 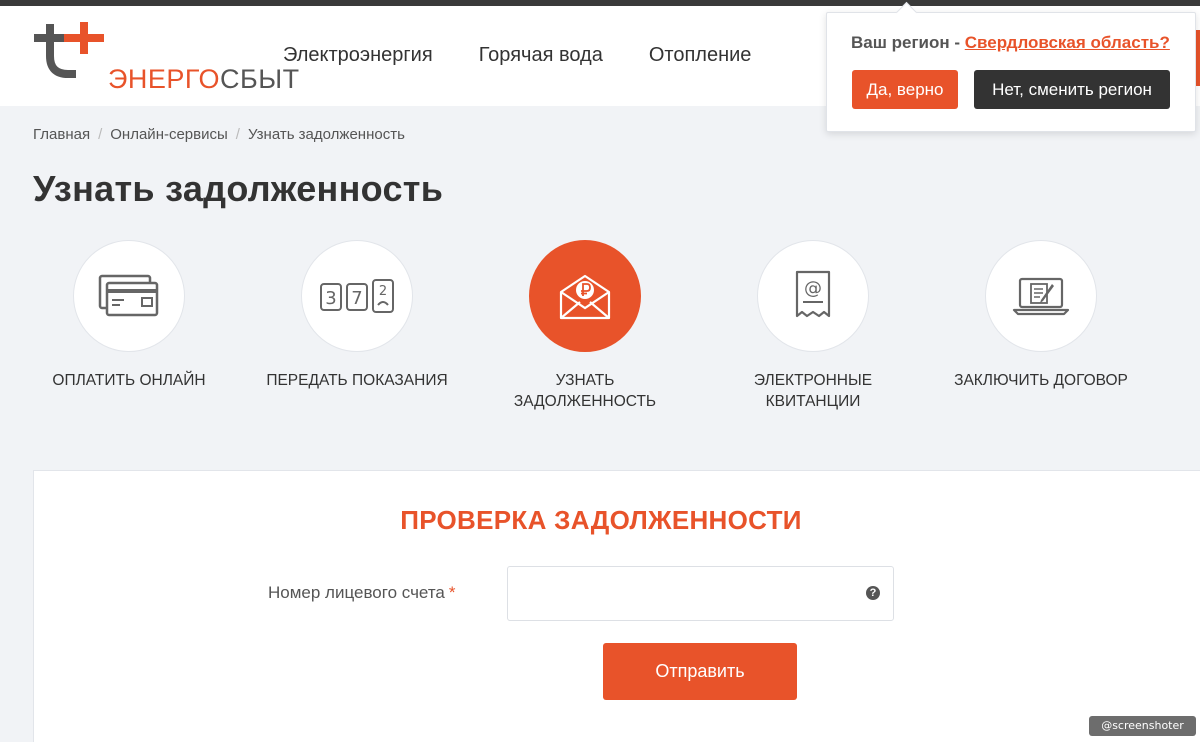 I want to click on logo-cross-icon, so click(x=69, y=50).